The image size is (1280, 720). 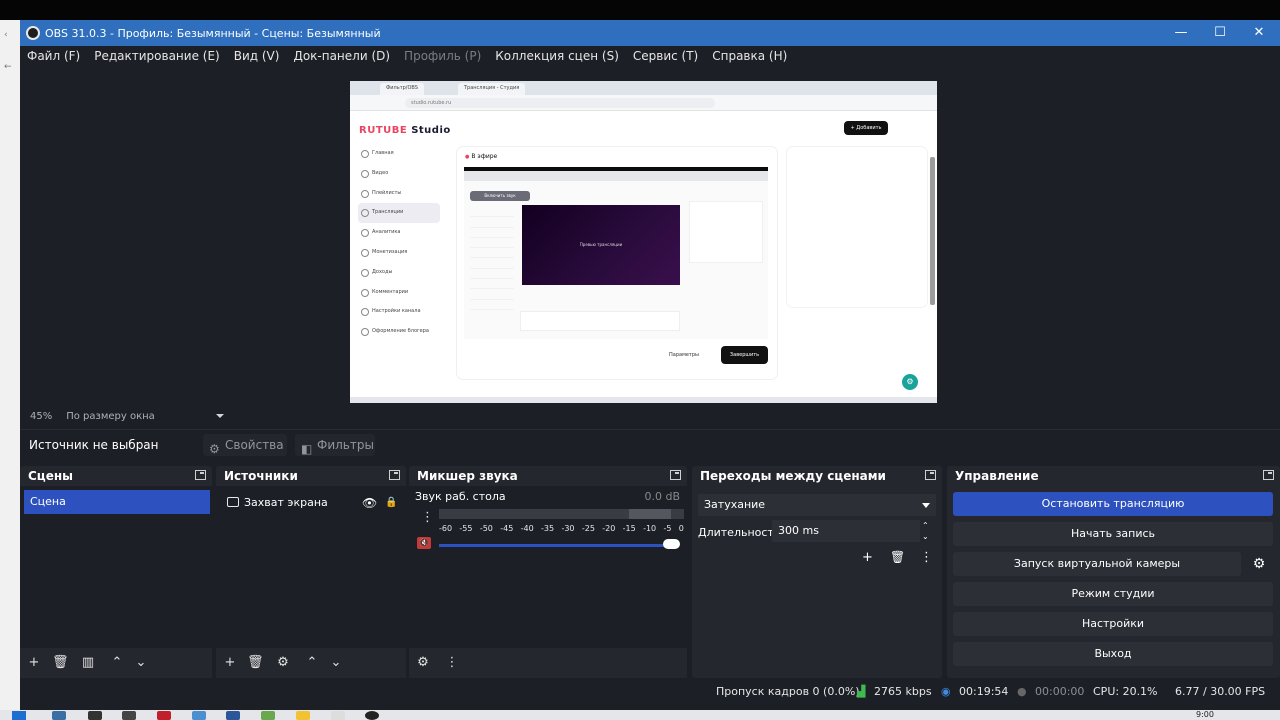 I want to click on preview-taskbar, so click(x=643, y=400).